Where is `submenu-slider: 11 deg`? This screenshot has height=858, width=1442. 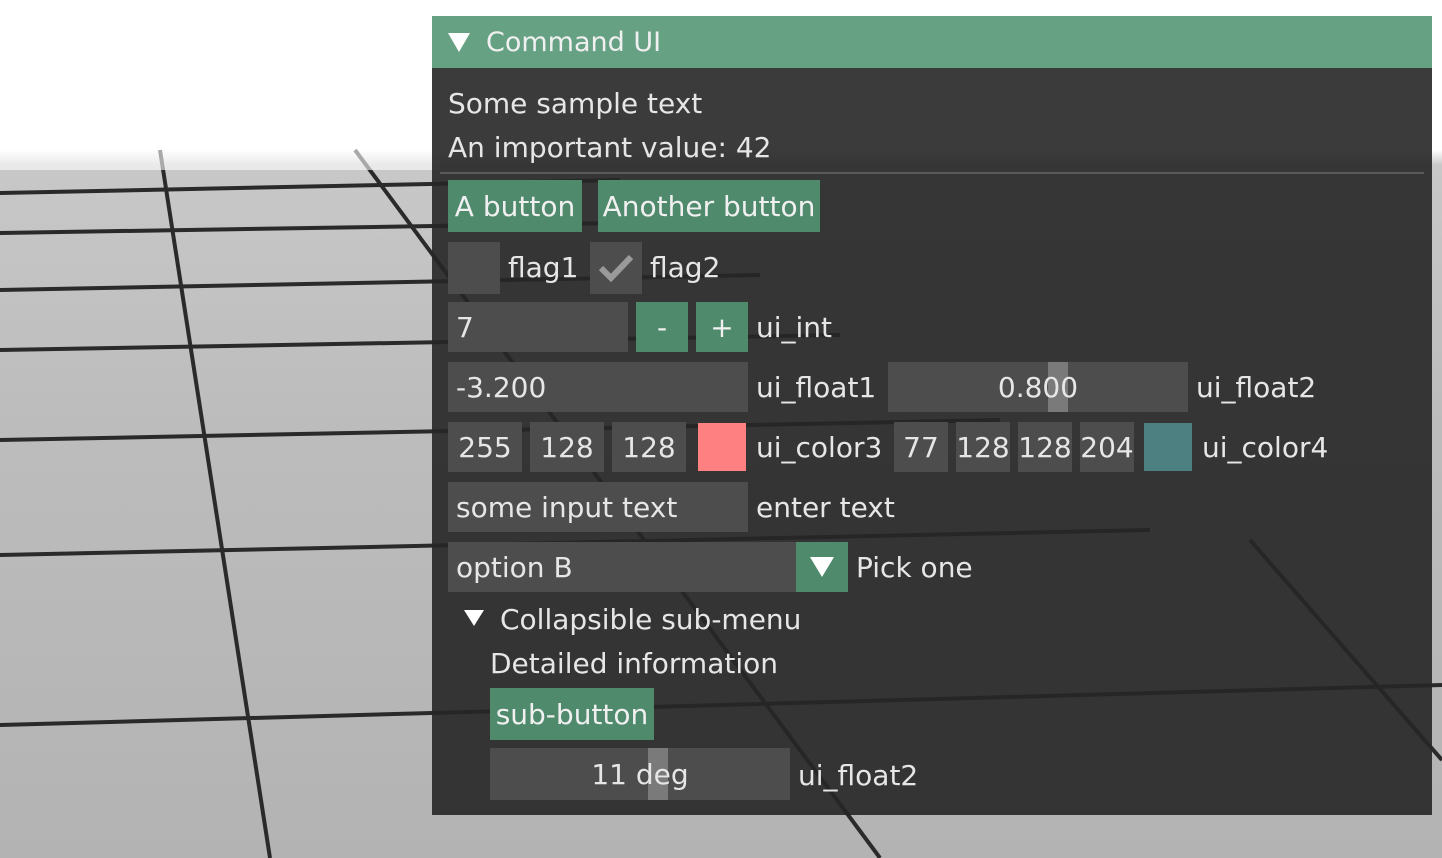 submenu-slider: 11 deg is located at coordinates (640, 774).